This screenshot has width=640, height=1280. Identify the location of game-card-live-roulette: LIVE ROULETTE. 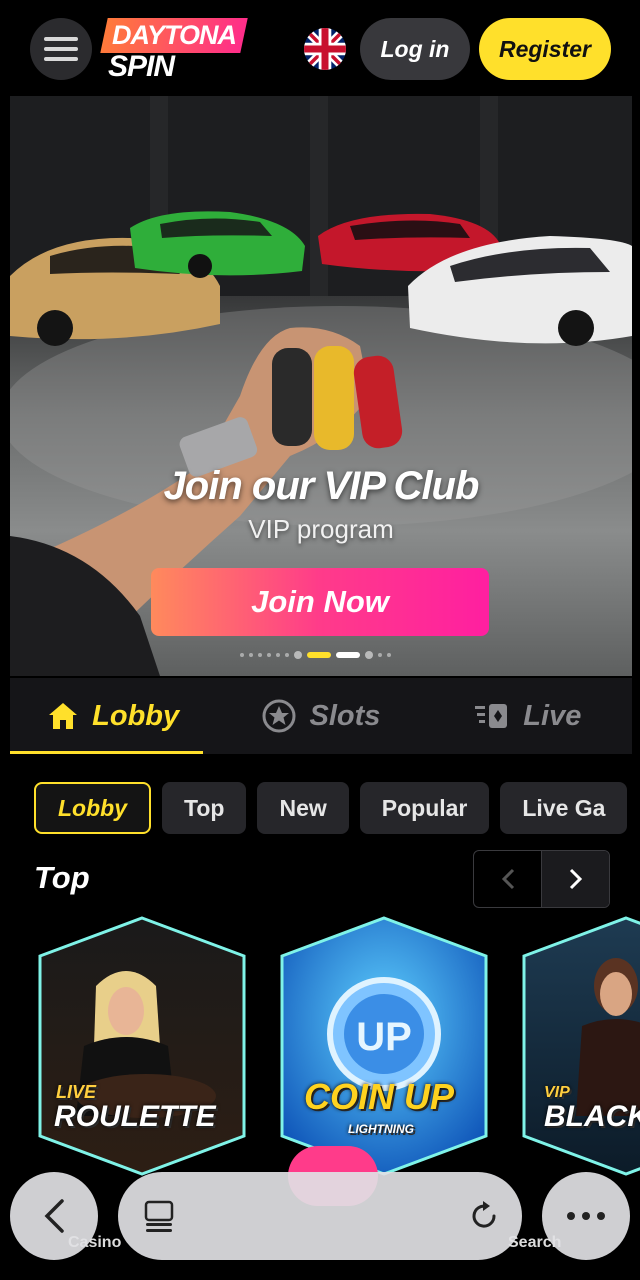
(142, 1046).